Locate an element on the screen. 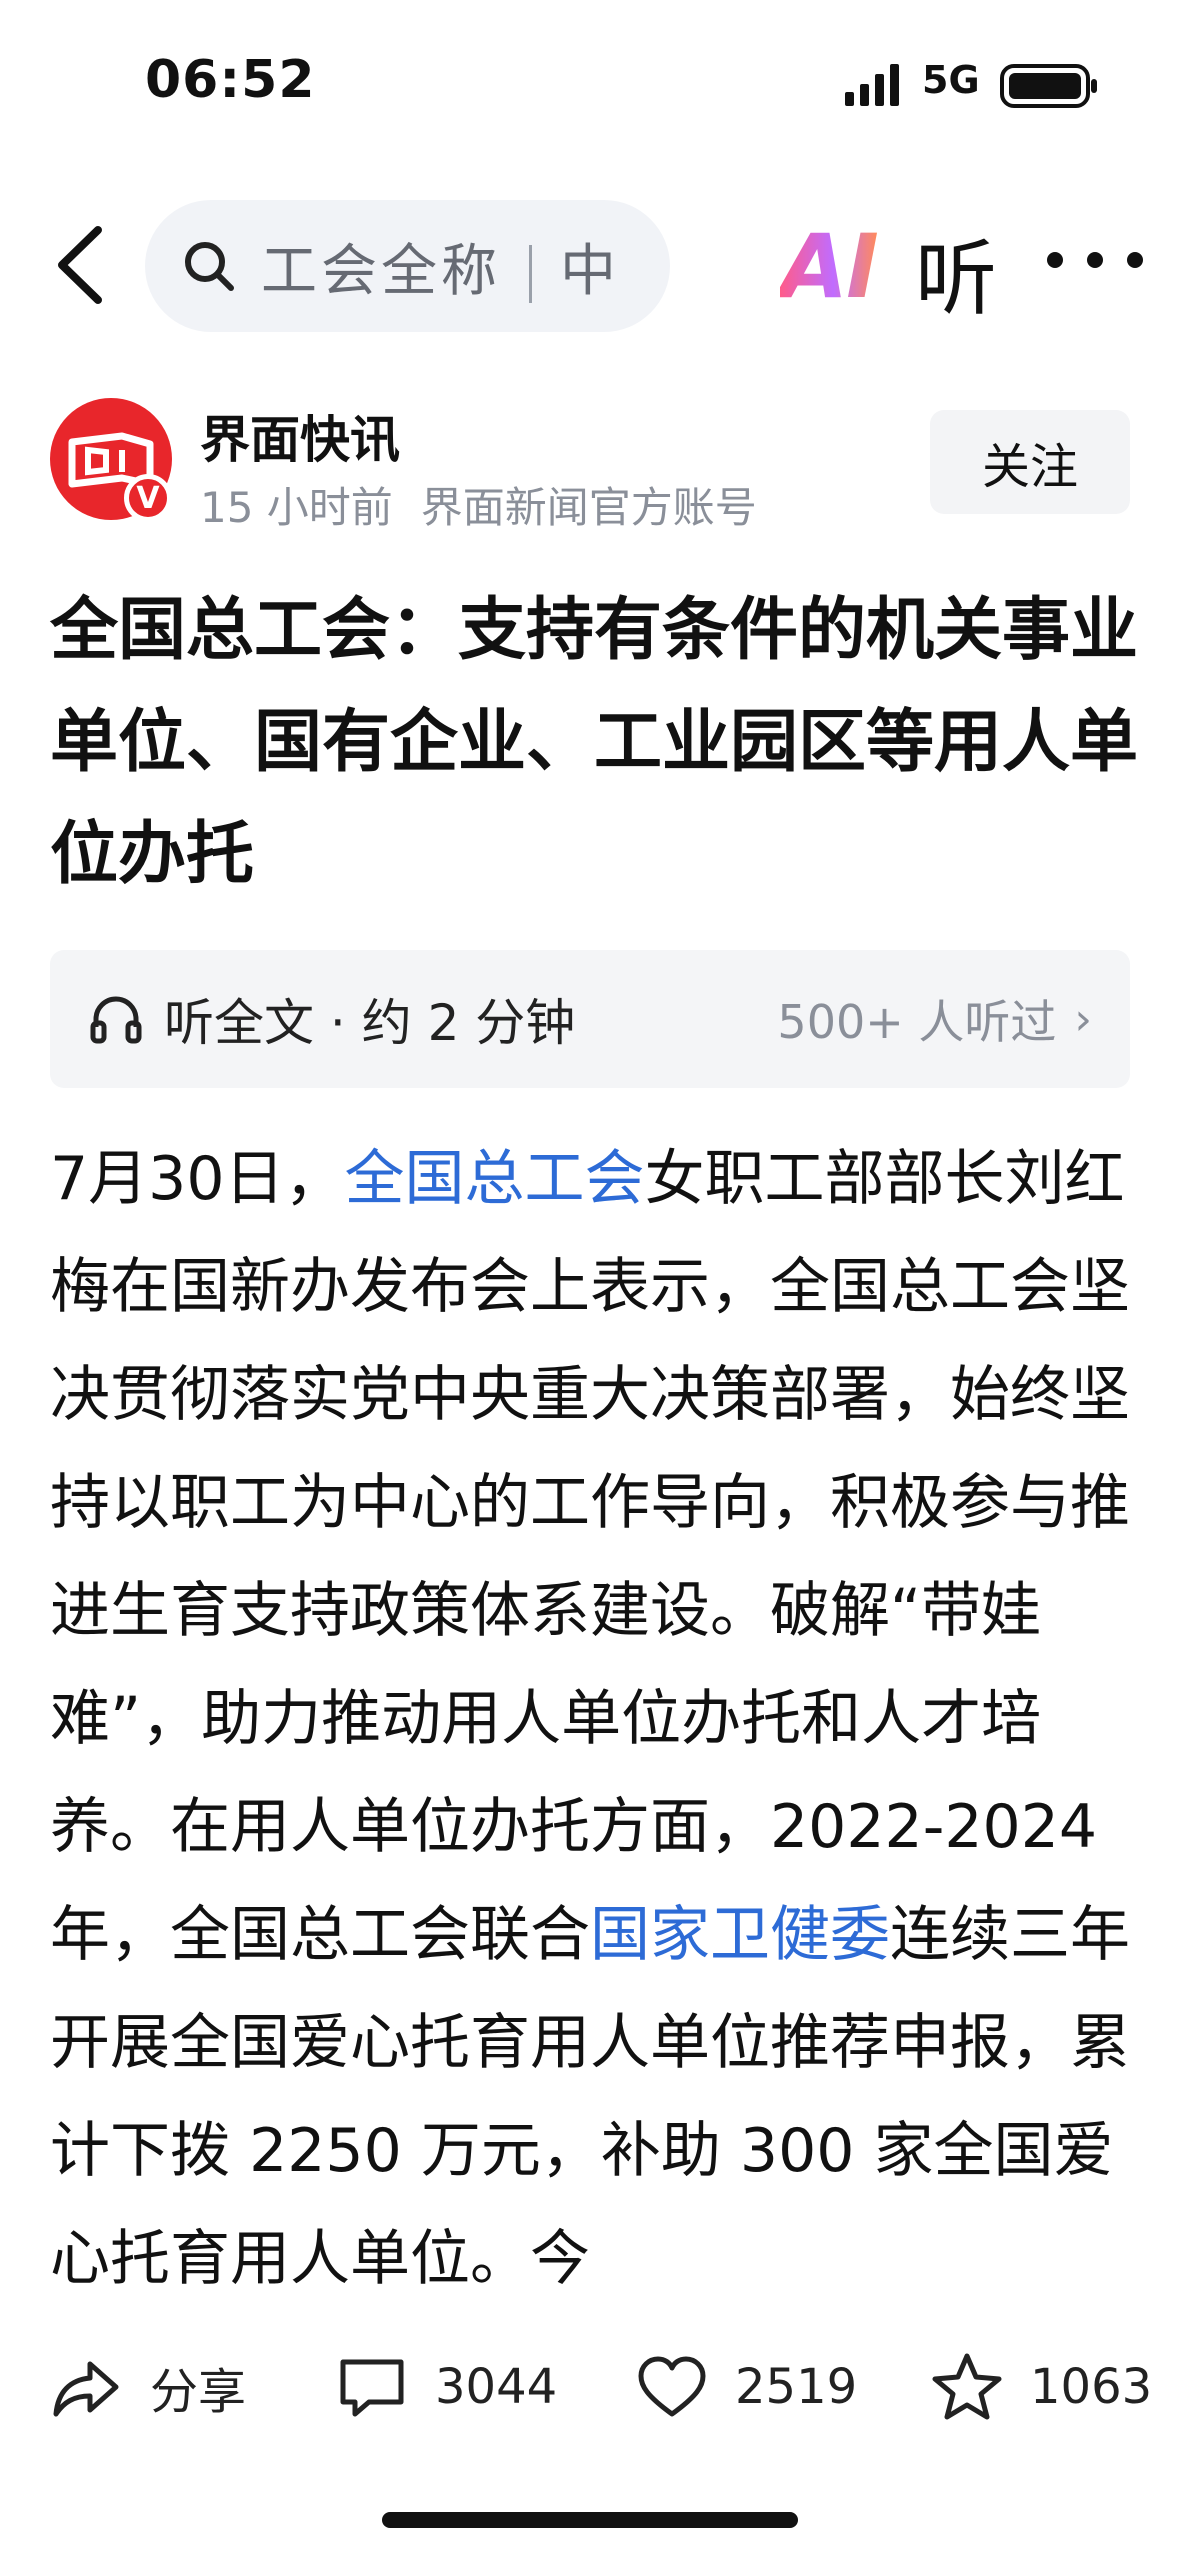  star-icon is located at coordinates (967, 2386).